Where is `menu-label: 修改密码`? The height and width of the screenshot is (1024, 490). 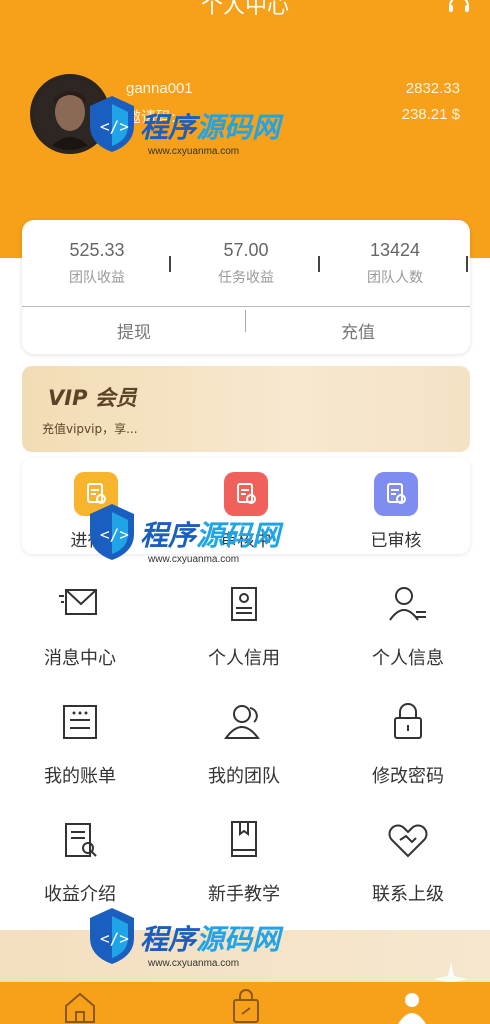 menu-label: 修改密码 is located at coordinates (408, 776).